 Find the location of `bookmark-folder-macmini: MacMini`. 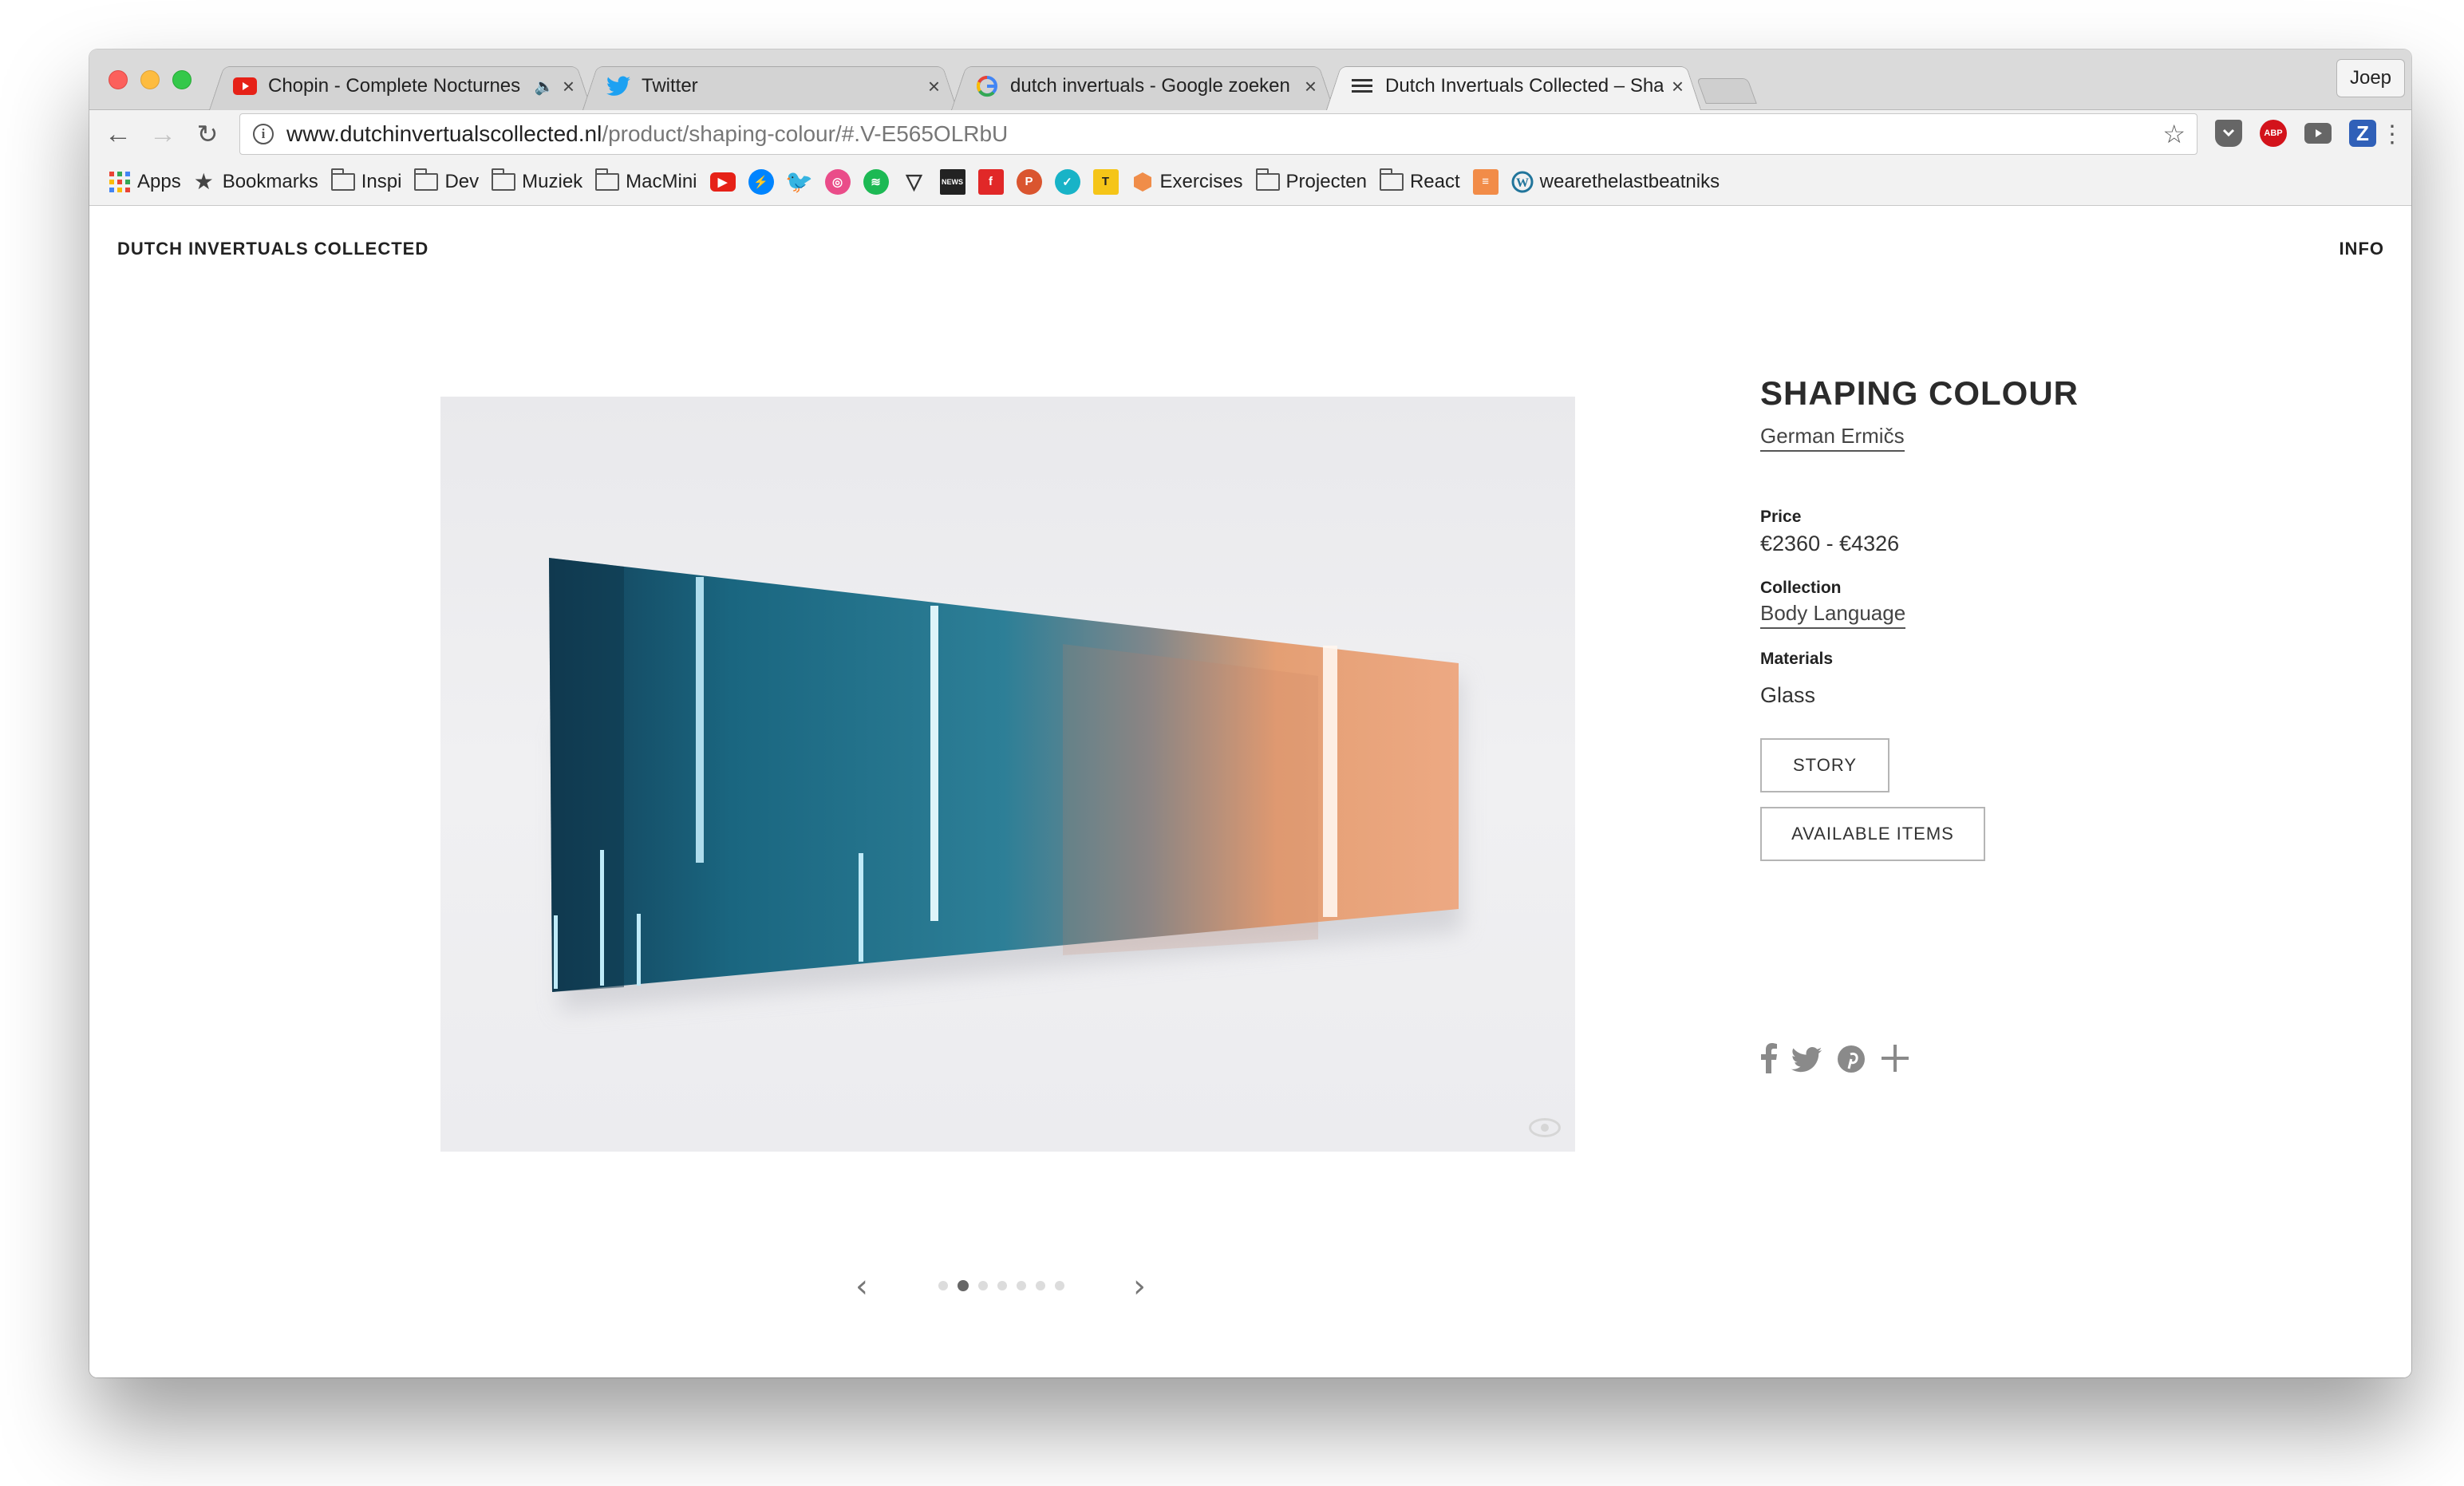

bookmark-folder-macmini: MacMini is located at coordinates (646, 180).